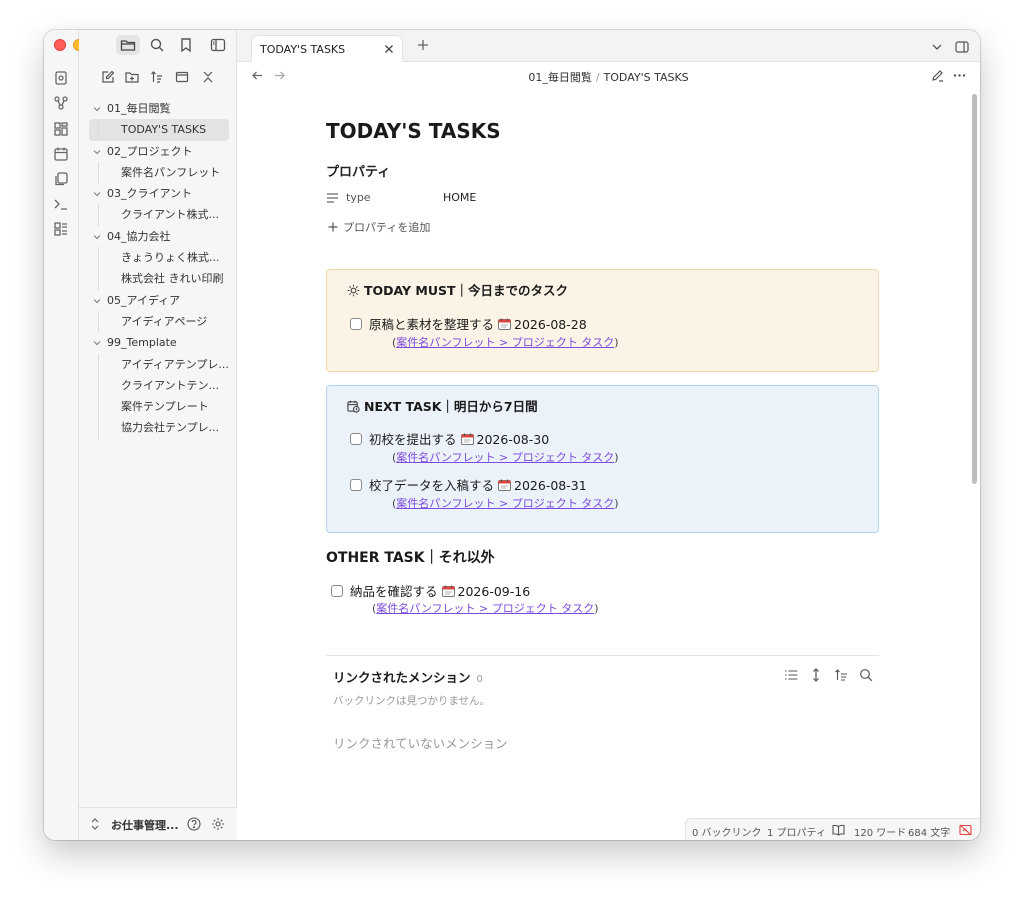  I want to click on bookmark-icon, so click(186, 45).